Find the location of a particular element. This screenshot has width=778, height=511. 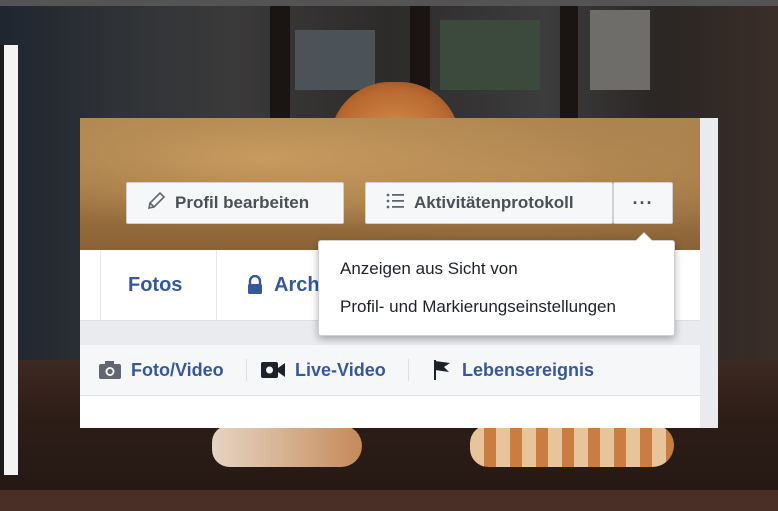

menu-item-profile-tagging-label: Profil- und Markierungseinstellungen is located at coordinates (478, 306).